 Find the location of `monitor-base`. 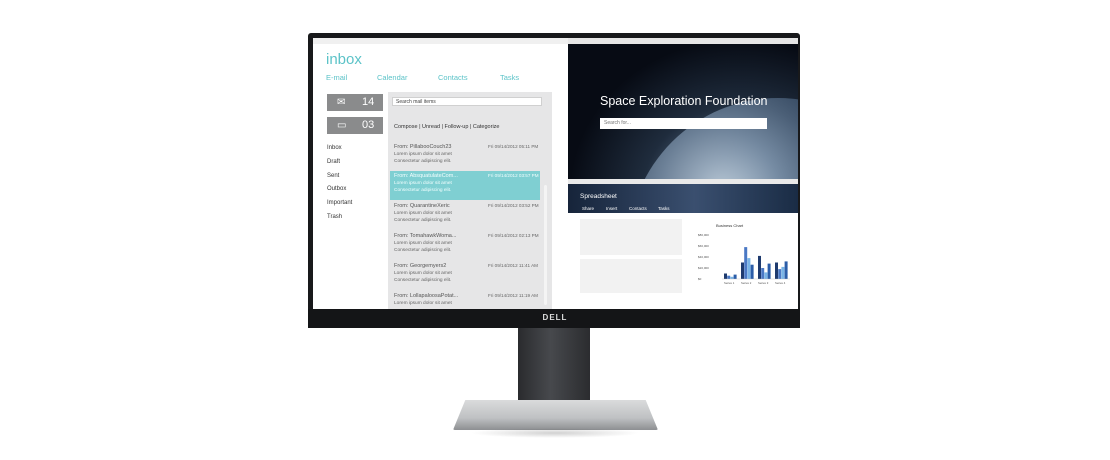

monitor-base is located at coordinates (555, 415).